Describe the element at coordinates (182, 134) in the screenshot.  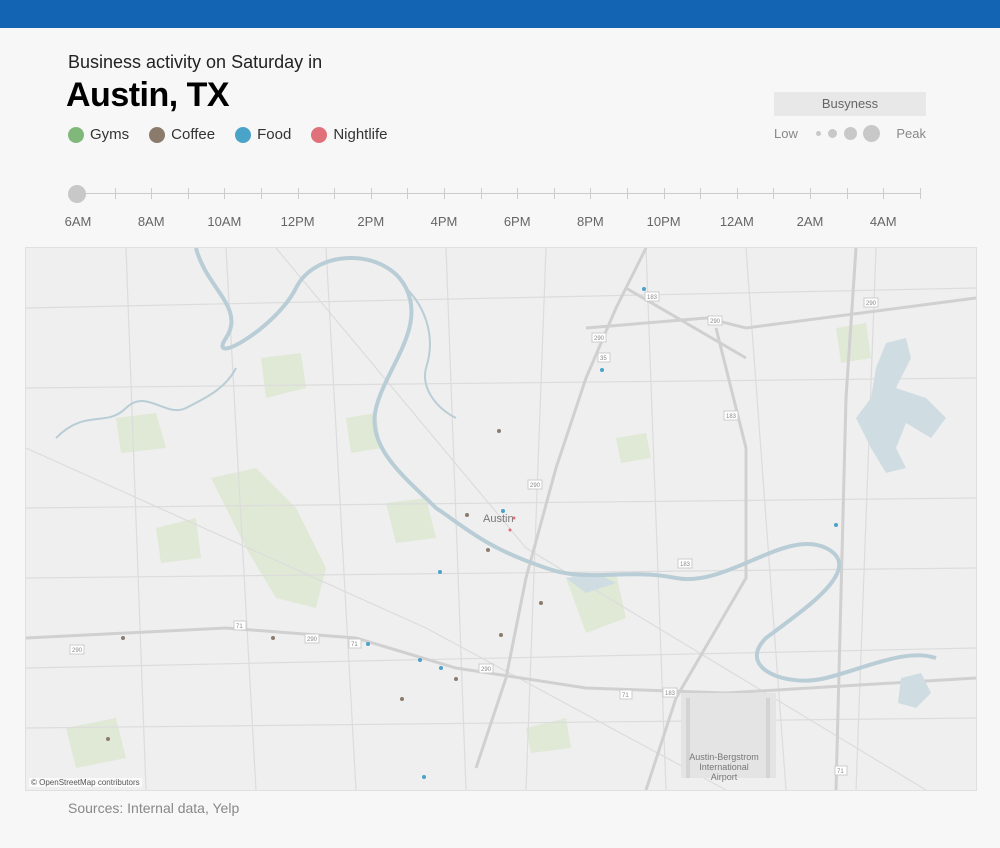
I see `legend-item-coffee: Coffee` at that location.